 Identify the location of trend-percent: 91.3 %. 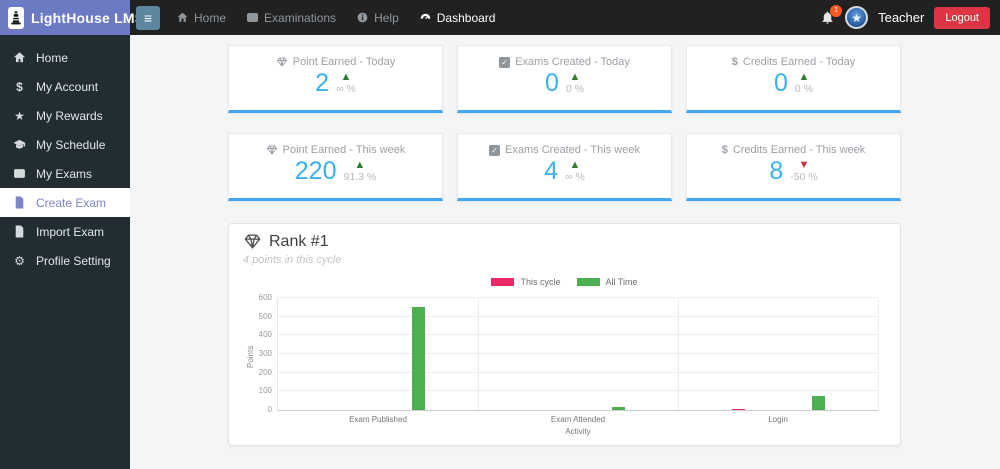
(360, 177).